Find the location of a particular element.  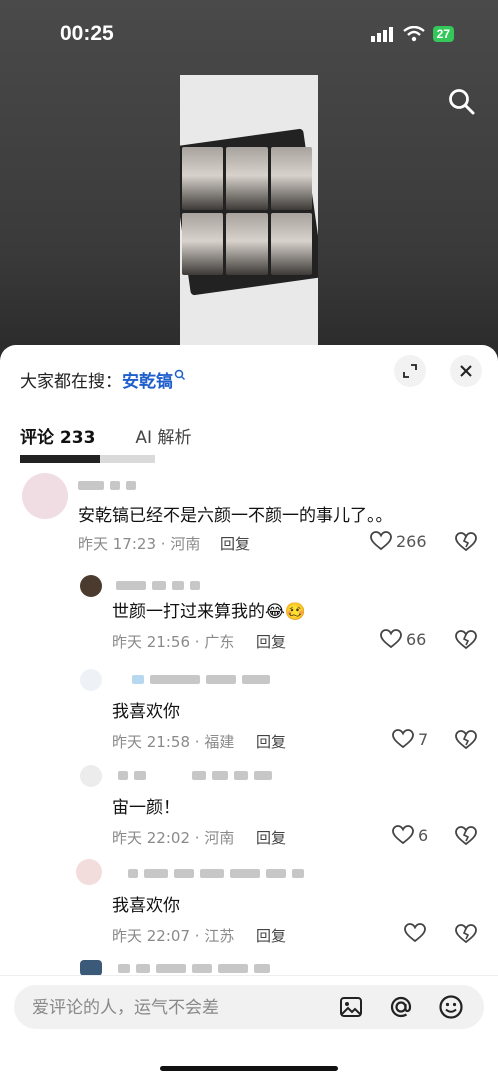

comment-location: 广东 is located at coordinates (219, 642).